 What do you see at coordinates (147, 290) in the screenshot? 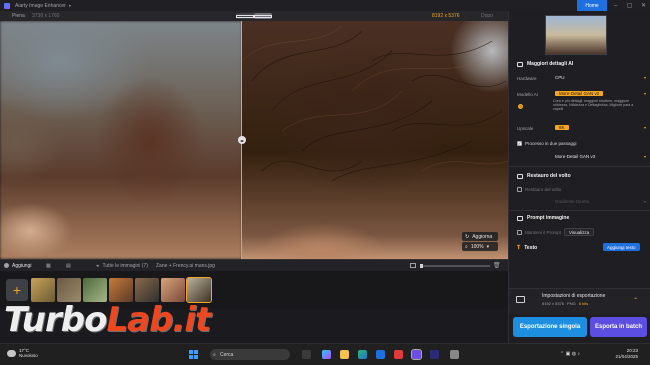
I see `thumbnail-portrait-dark` at bounding box center [147, 290].